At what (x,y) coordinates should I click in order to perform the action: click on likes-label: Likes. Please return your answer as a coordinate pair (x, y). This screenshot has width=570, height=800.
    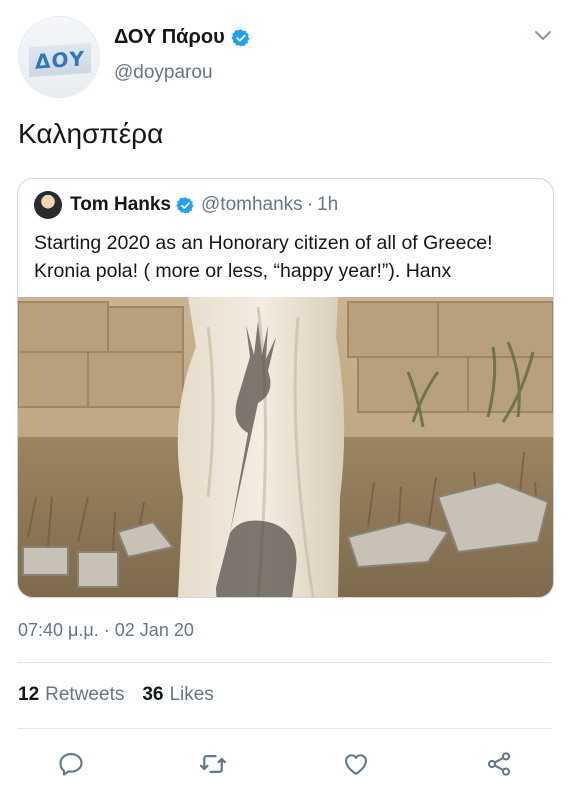
    Looking at the image, I should click on (191, 694).